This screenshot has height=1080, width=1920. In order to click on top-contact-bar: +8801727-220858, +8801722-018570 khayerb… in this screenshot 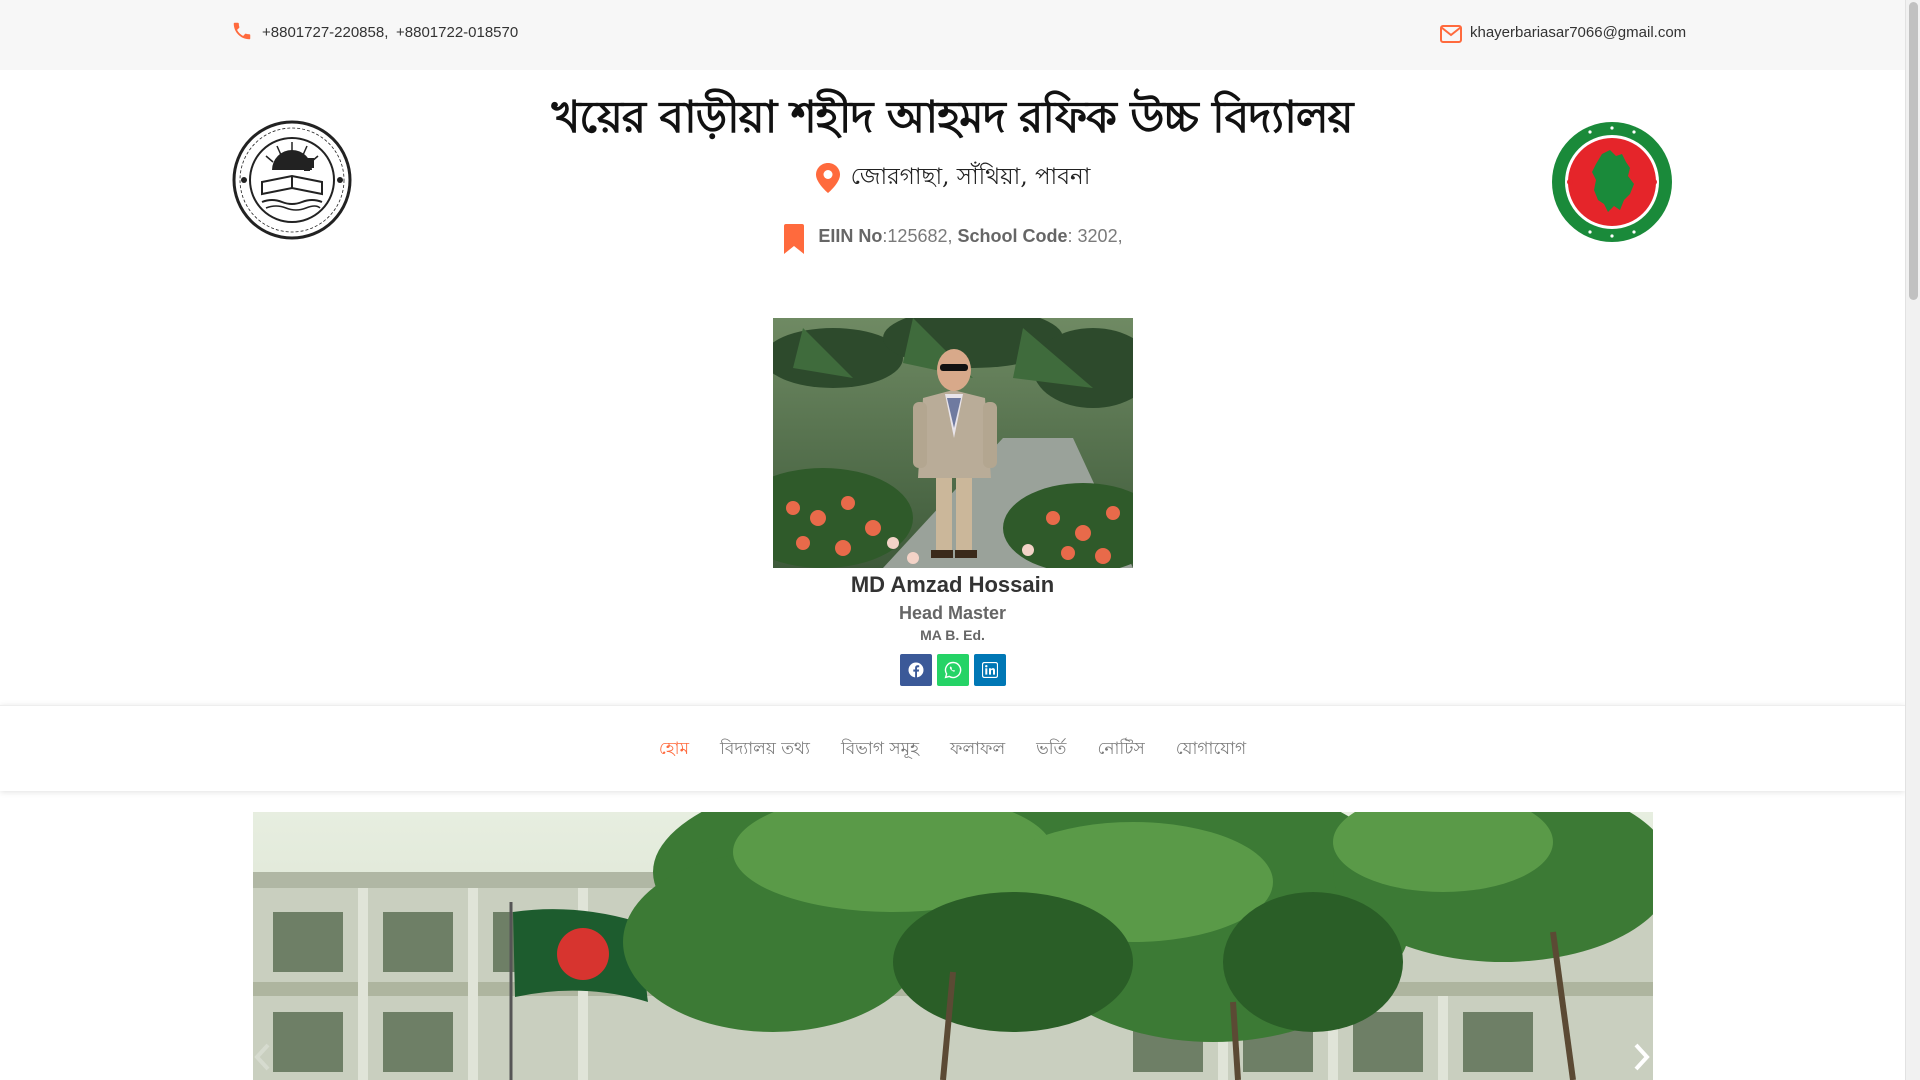, I will do `click(952, 35)`.